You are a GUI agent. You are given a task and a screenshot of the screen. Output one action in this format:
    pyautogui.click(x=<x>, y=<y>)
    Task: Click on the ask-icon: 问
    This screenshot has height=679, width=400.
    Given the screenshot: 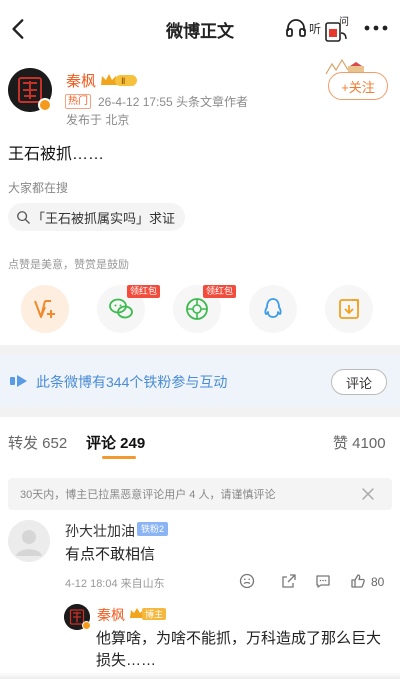 What is the action you would take?
    pyautogui.click(x=337, y=29)
    